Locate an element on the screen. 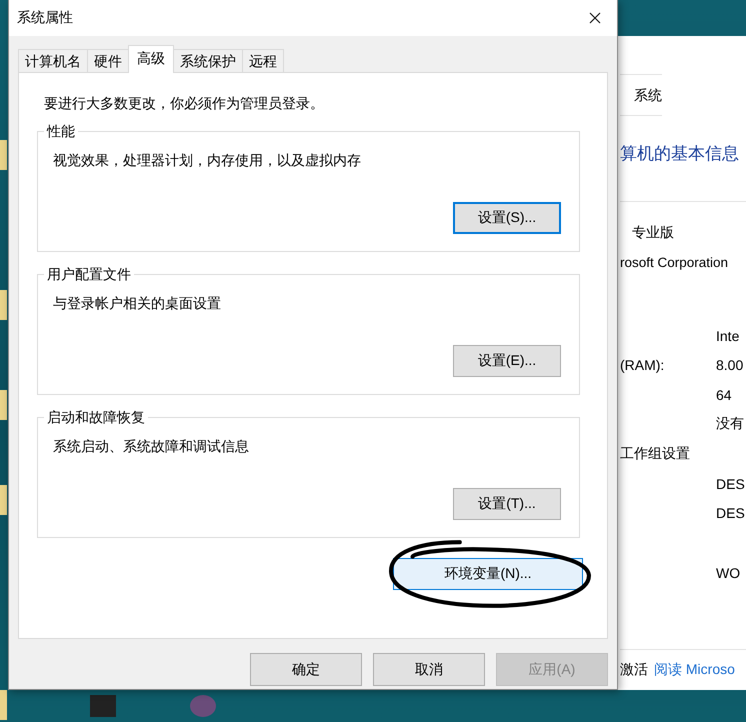  info-label: (RAM): is located at coordinates (642, 365).